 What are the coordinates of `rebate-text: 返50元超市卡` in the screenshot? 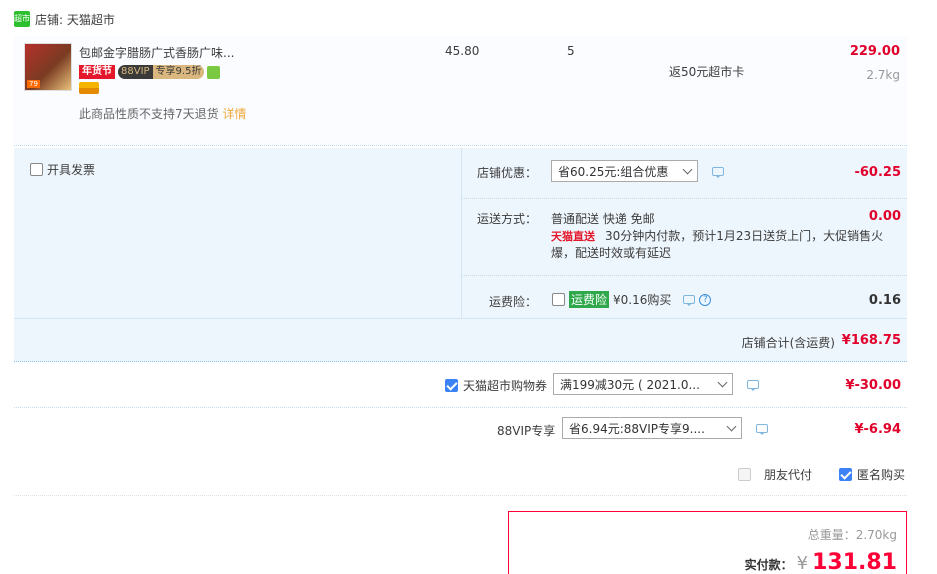 It's located at (707, 72).